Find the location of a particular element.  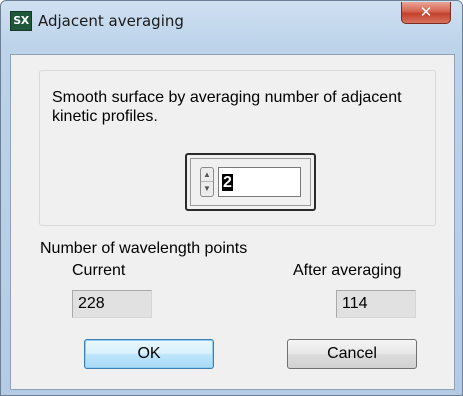

window-title: Adjacent averaging is located at coordinates (111, 21).